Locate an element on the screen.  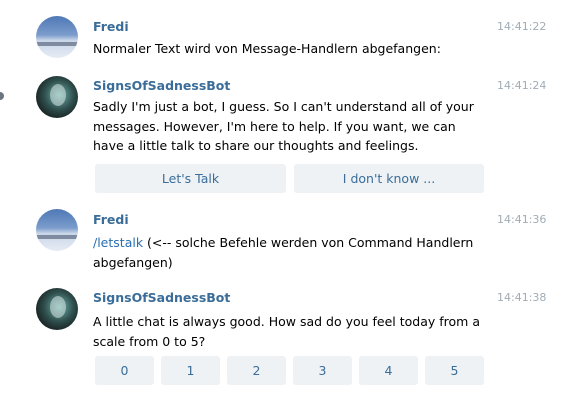
message-time: 14:41:38 is located at coordinates (522, 297).